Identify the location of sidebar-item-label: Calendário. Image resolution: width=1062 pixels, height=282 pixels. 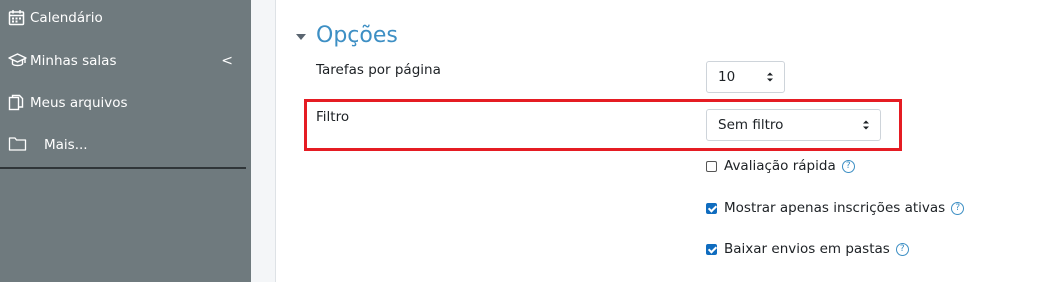
(66, 18).